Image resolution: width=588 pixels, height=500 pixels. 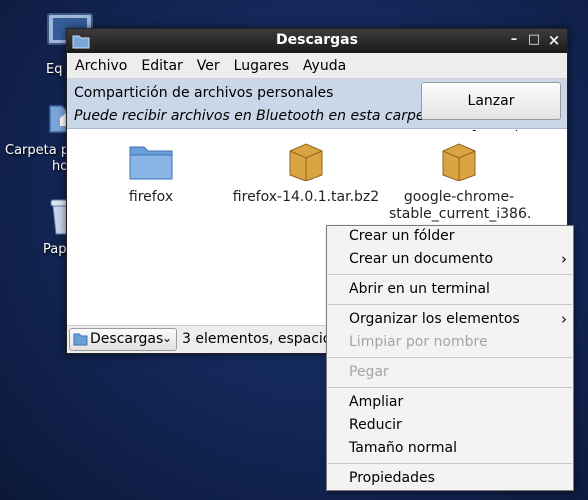 I want to click on status-text: 3 elementos, espacio, so click(x=257, y=339).